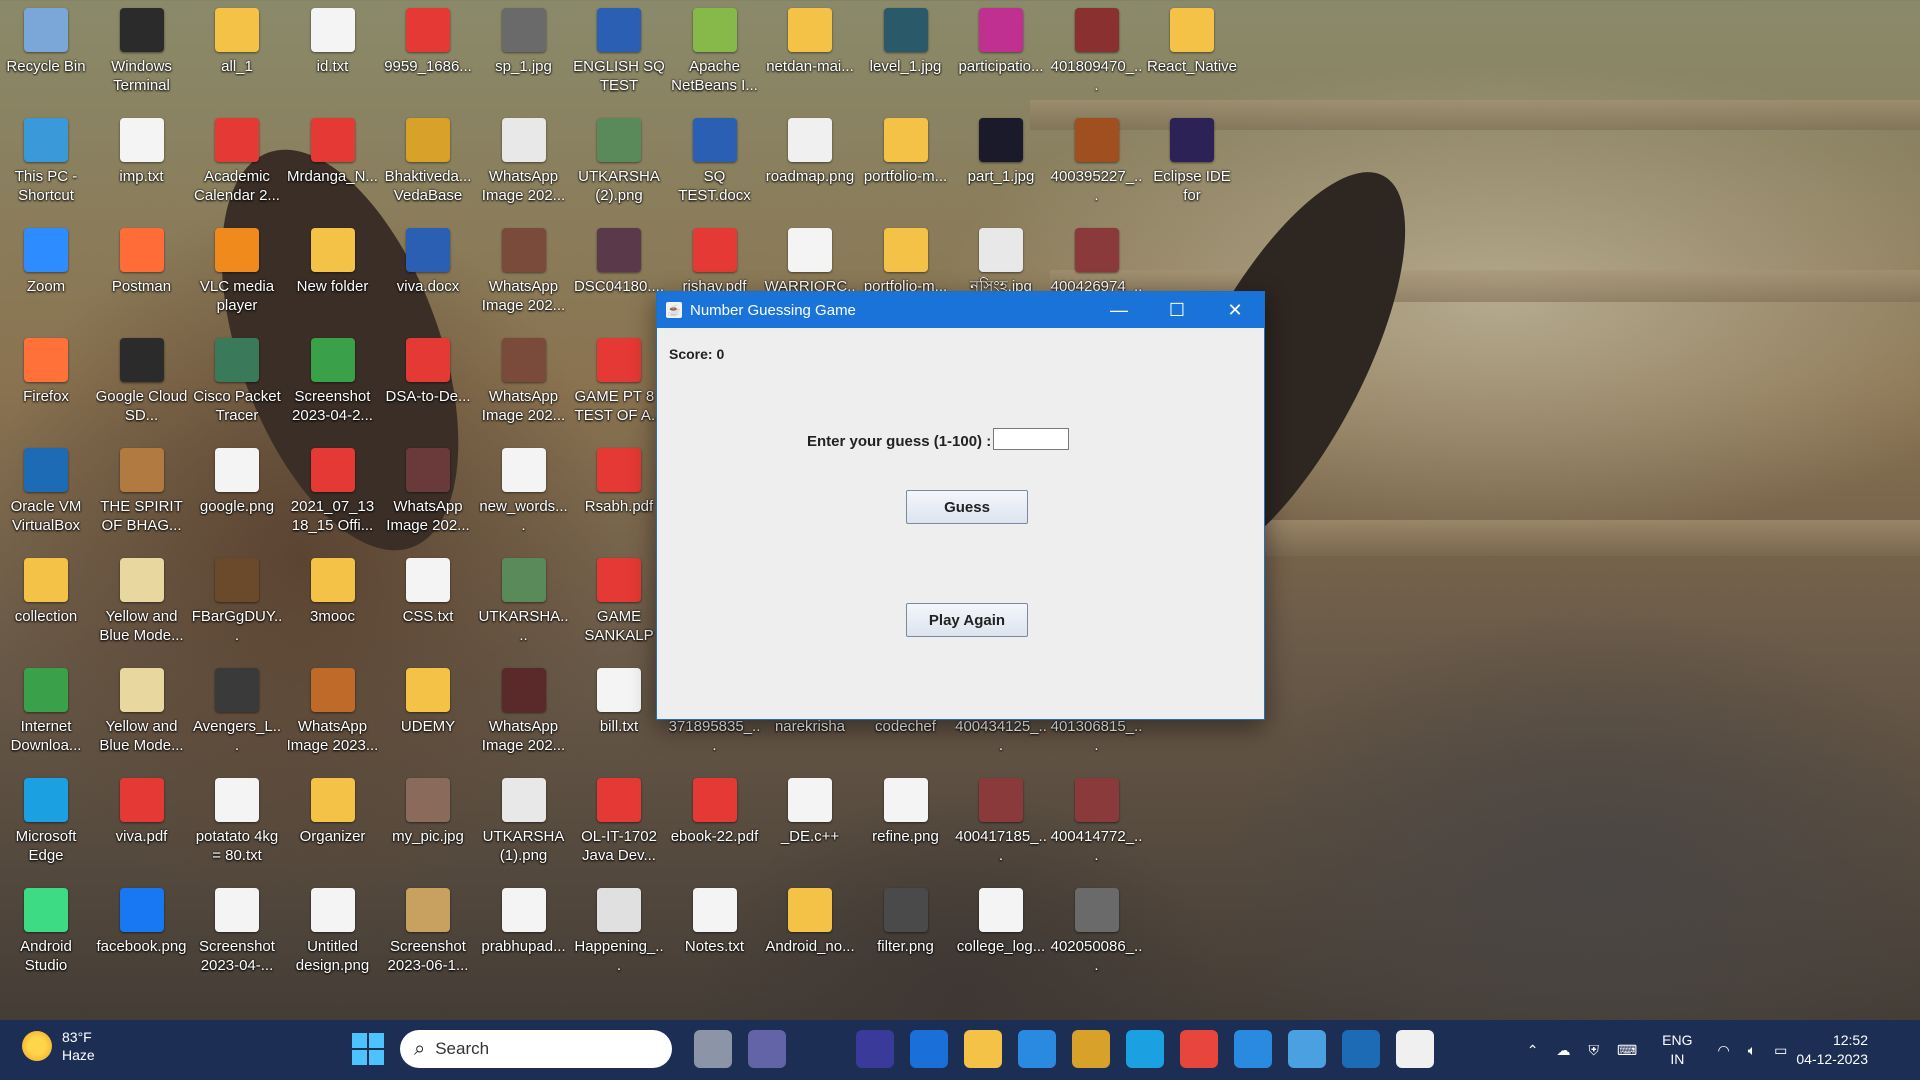  What do you see at coordinates (142, 826) in the screenshot?
I see `desktop-icon: viva.pdf` at bounding box center [142, 826].